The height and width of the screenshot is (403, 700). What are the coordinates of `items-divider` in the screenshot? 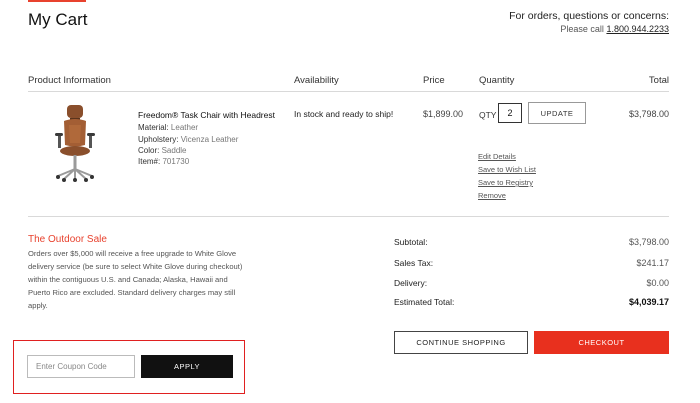 It's located at (348, 216).